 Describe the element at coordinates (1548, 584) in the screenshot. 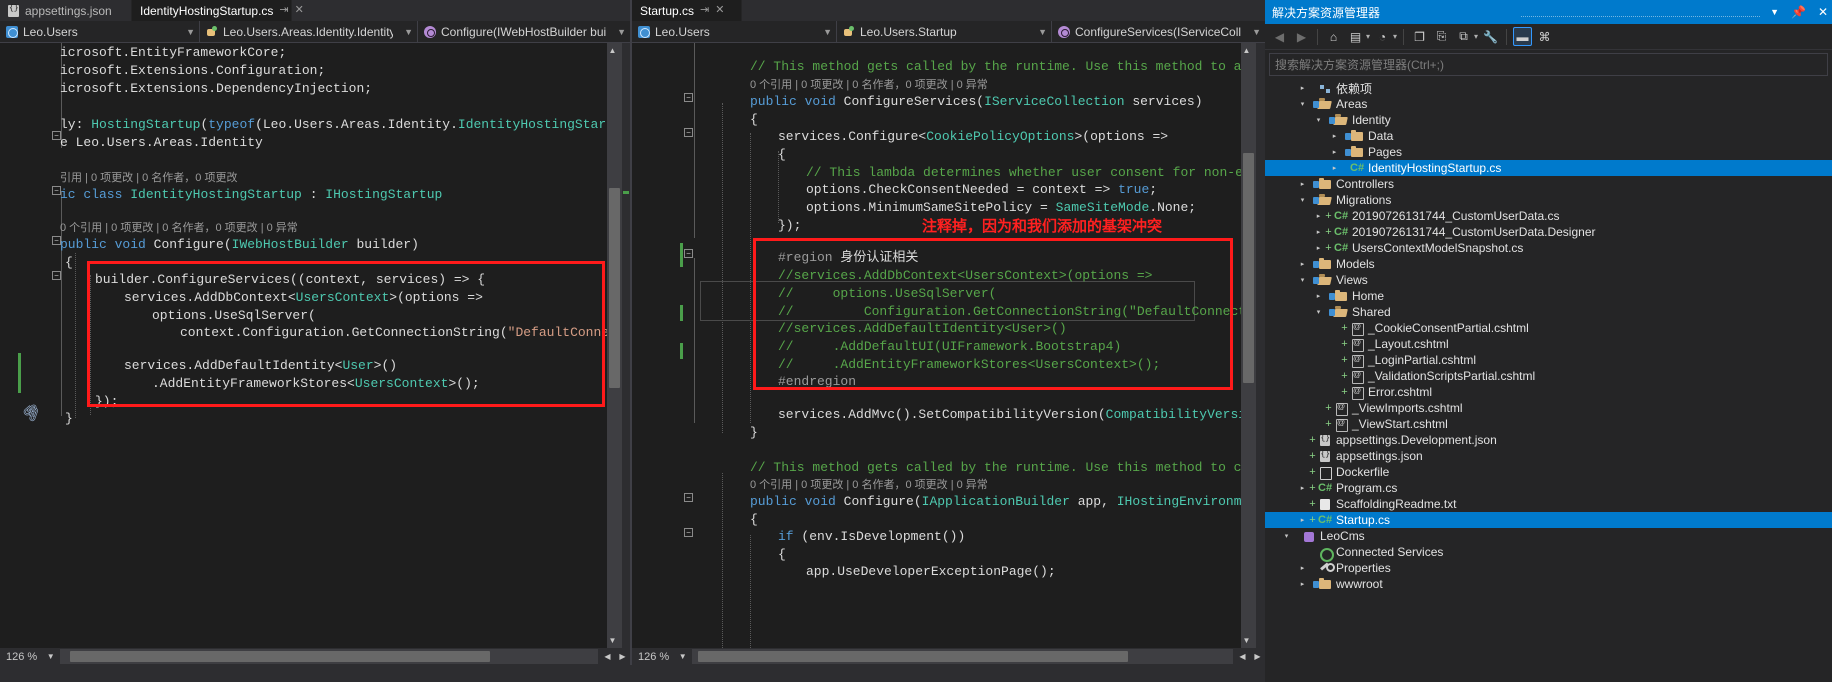

I see `tree-item-wwwroot: ▸ wwwroot` at that location.